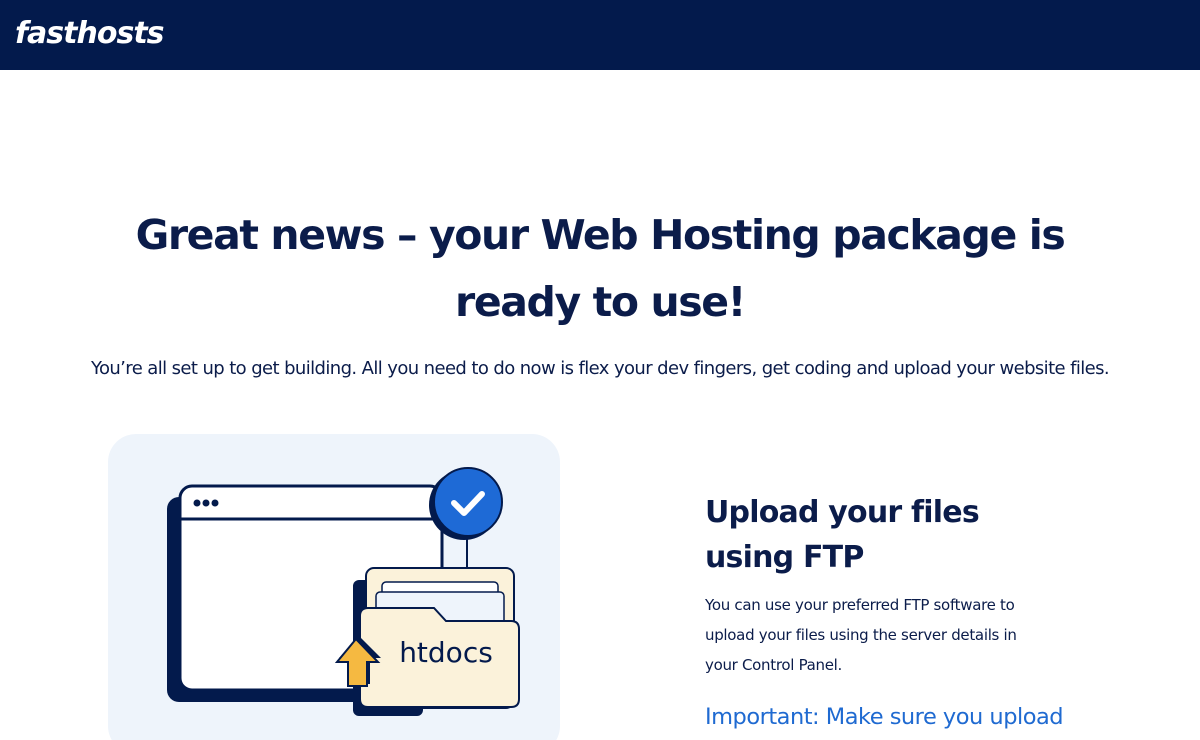  I want to click on ftp-section-title: Upload your files using FTP, so click(842, 535).